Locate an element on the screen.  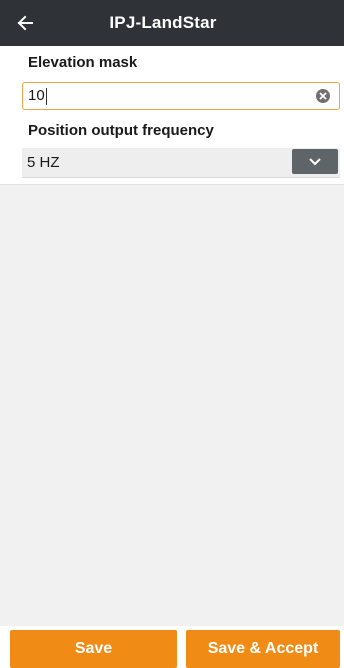
save-button: Save is located at coordinates (93, 649).